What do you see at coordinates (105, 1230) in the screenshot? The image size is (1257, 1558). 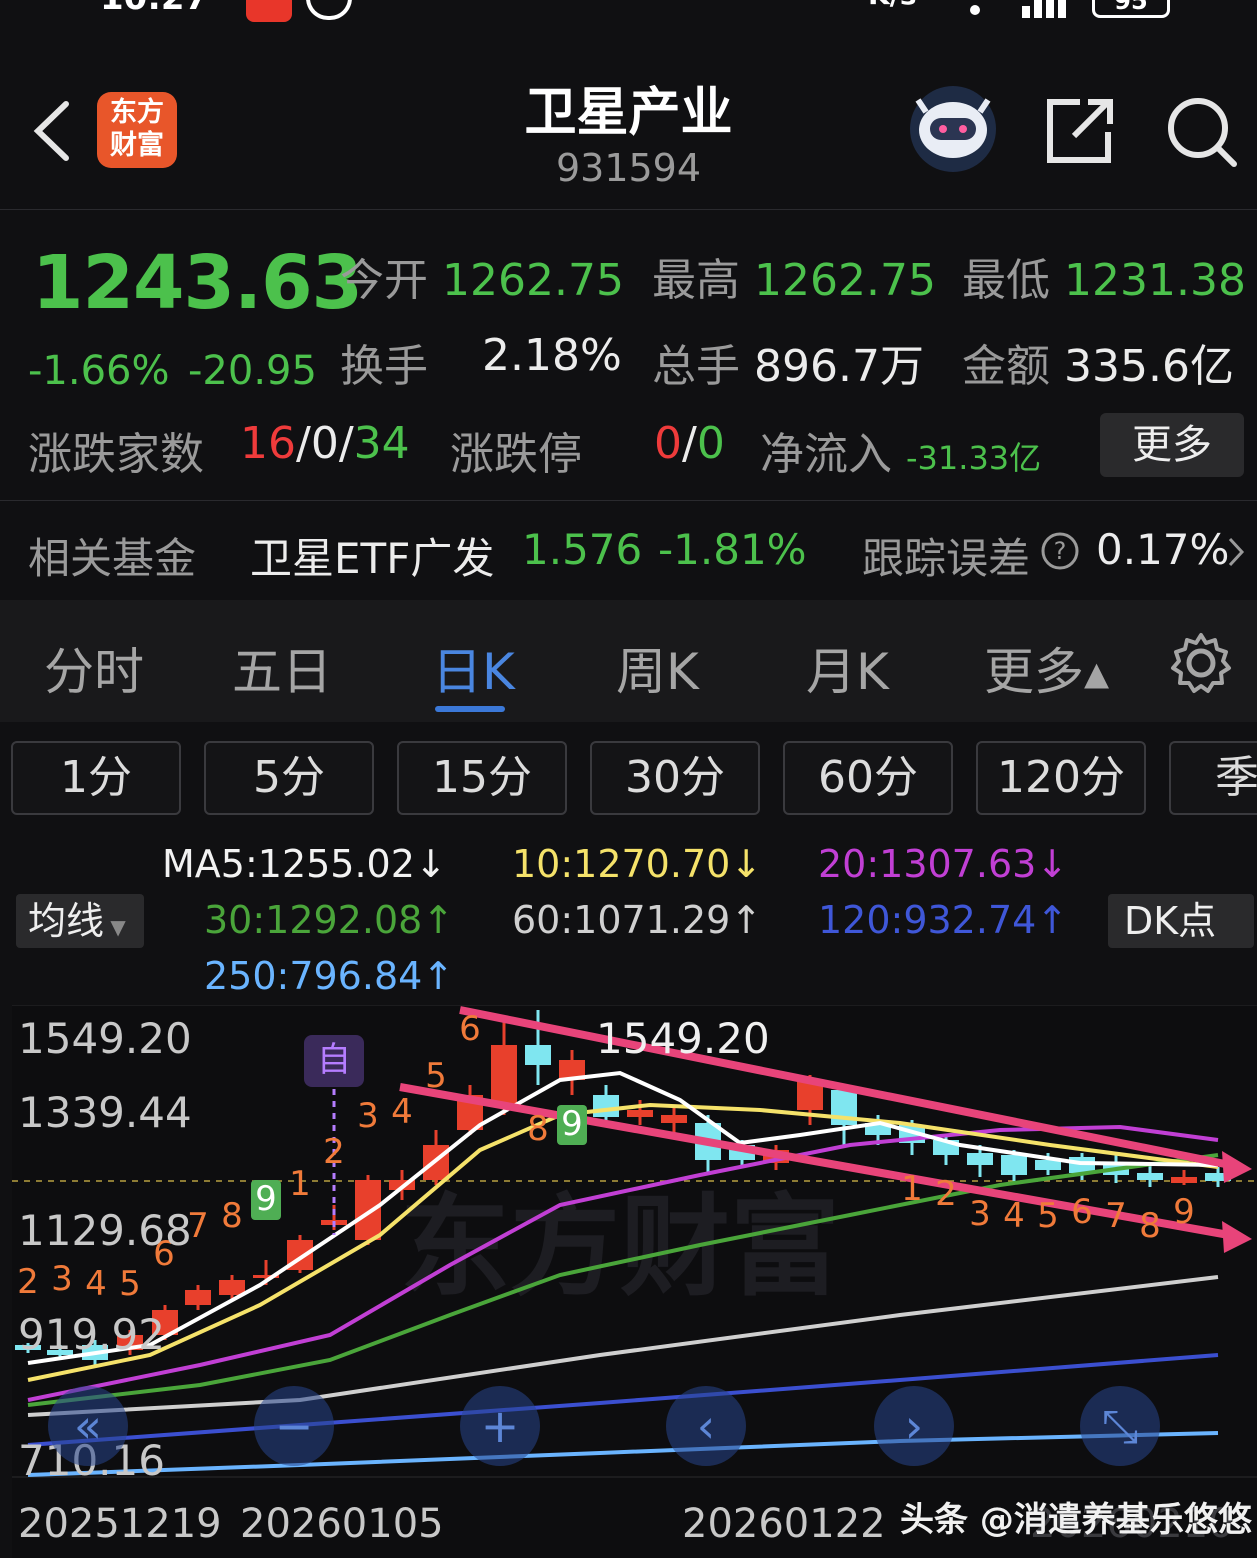 I see `y-tick-3: 1129.68` at bounding box center [105, 1230].